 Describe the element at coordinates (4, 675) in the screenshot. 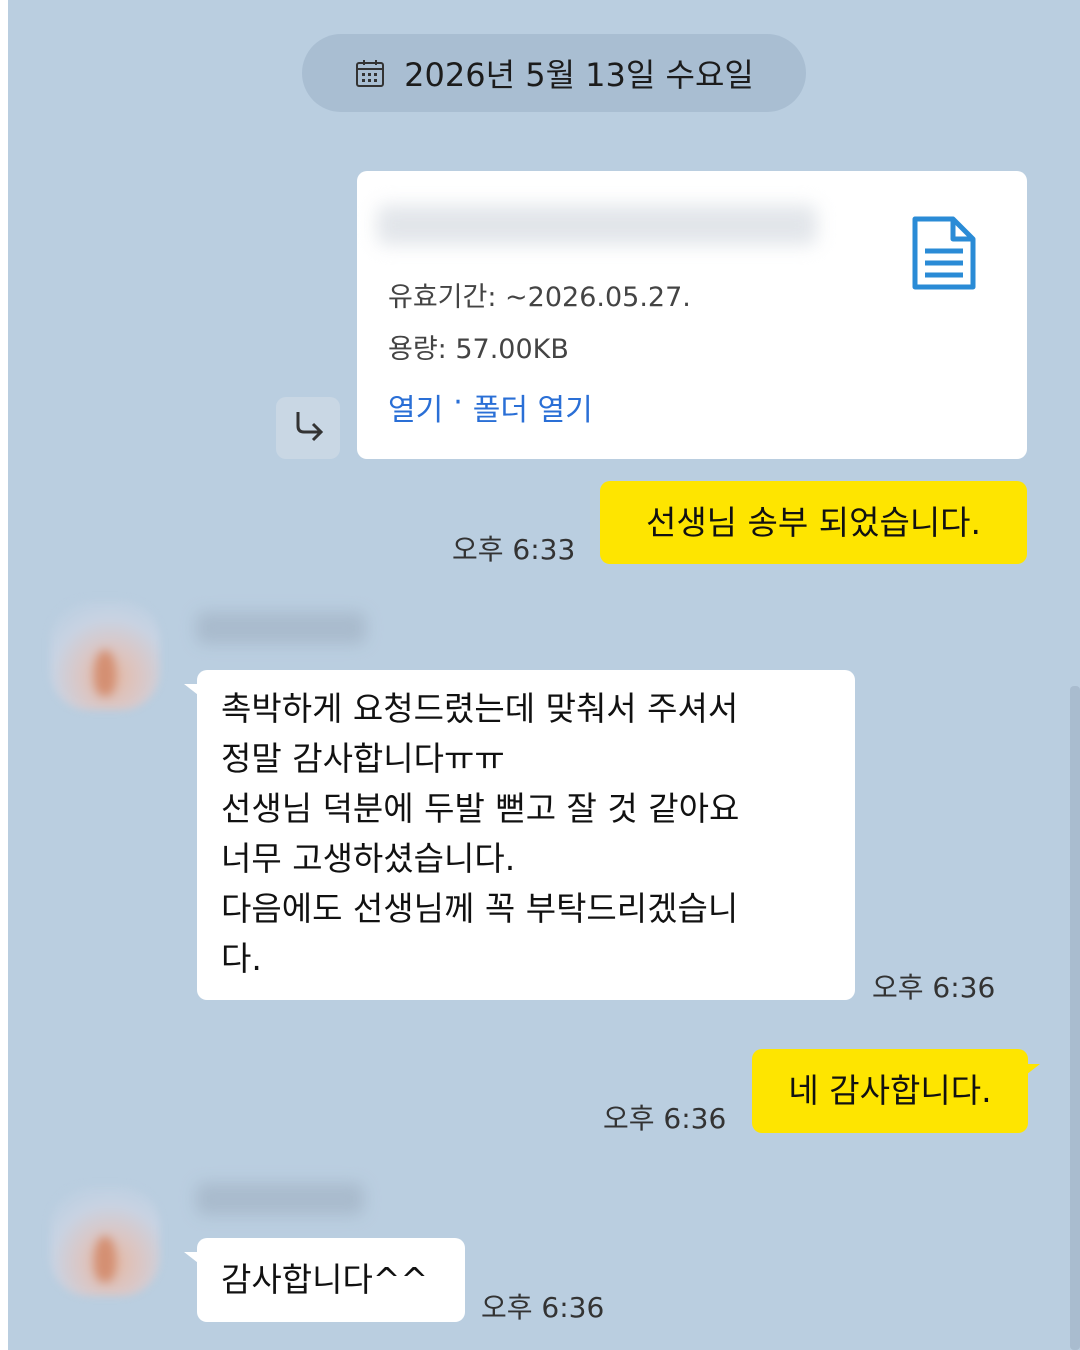

I see `window-left-edge` at that location.